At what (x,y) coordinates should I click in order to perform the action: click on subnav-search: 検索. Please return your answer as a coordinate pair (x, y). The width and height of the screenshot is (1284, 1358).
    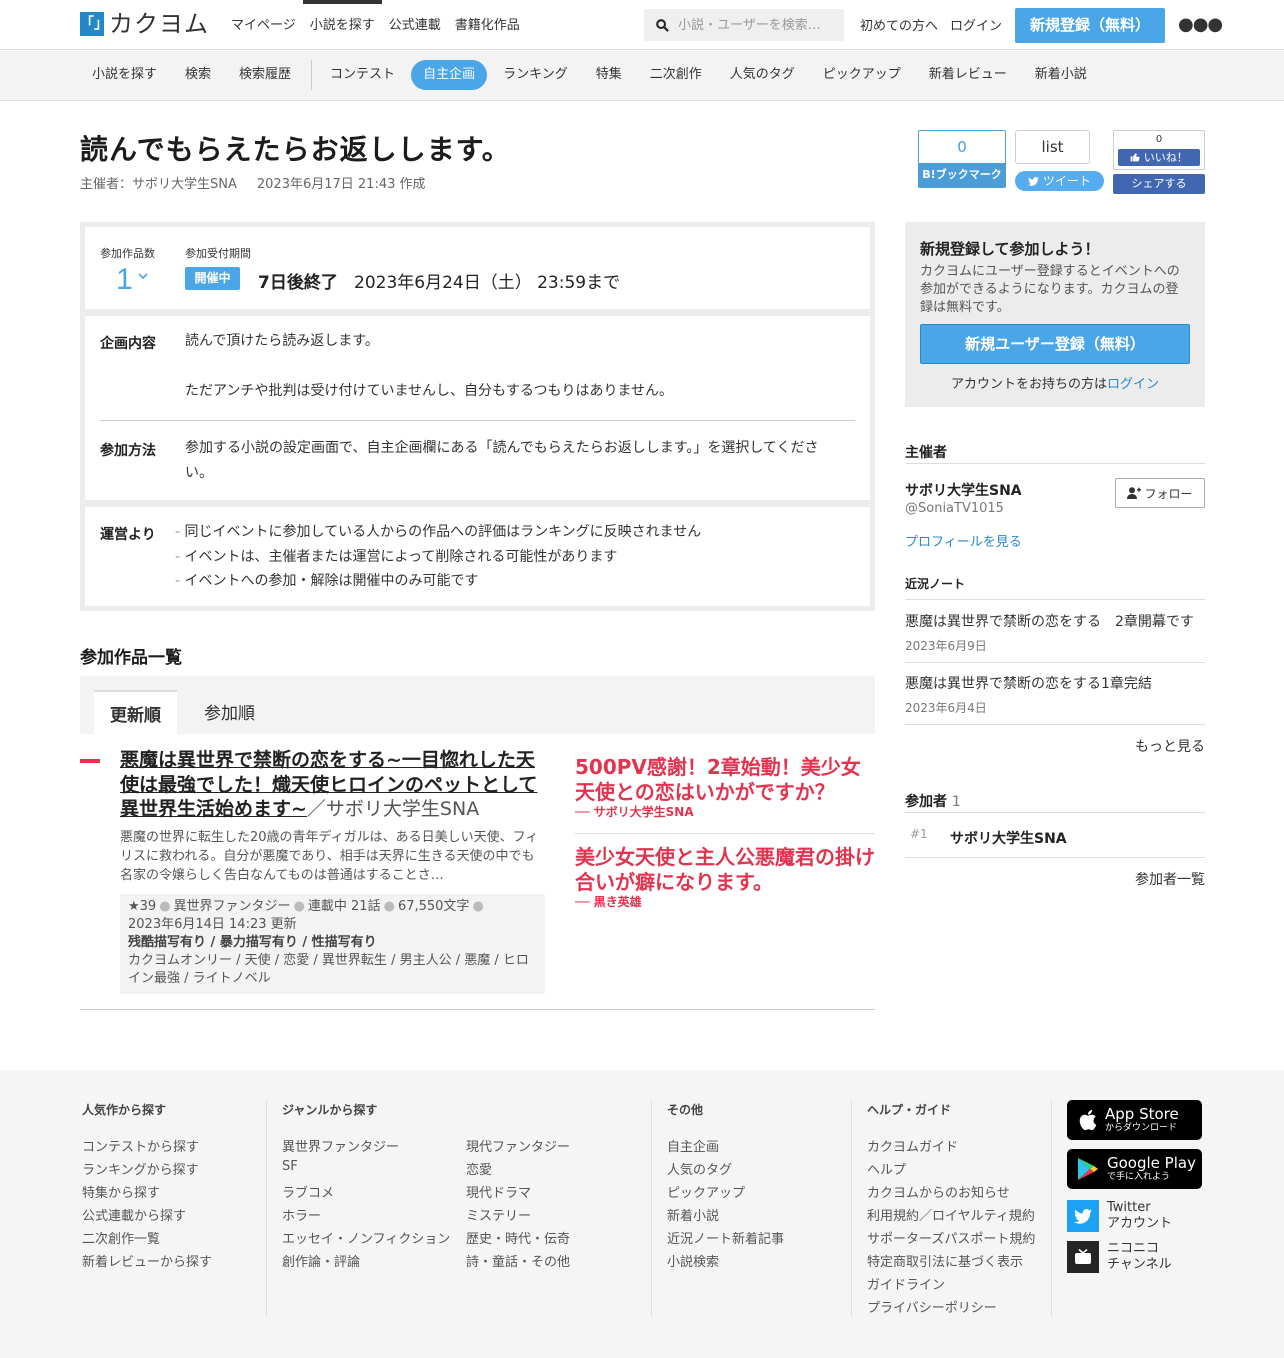
    Looking at the image, I should click on (198, 75).